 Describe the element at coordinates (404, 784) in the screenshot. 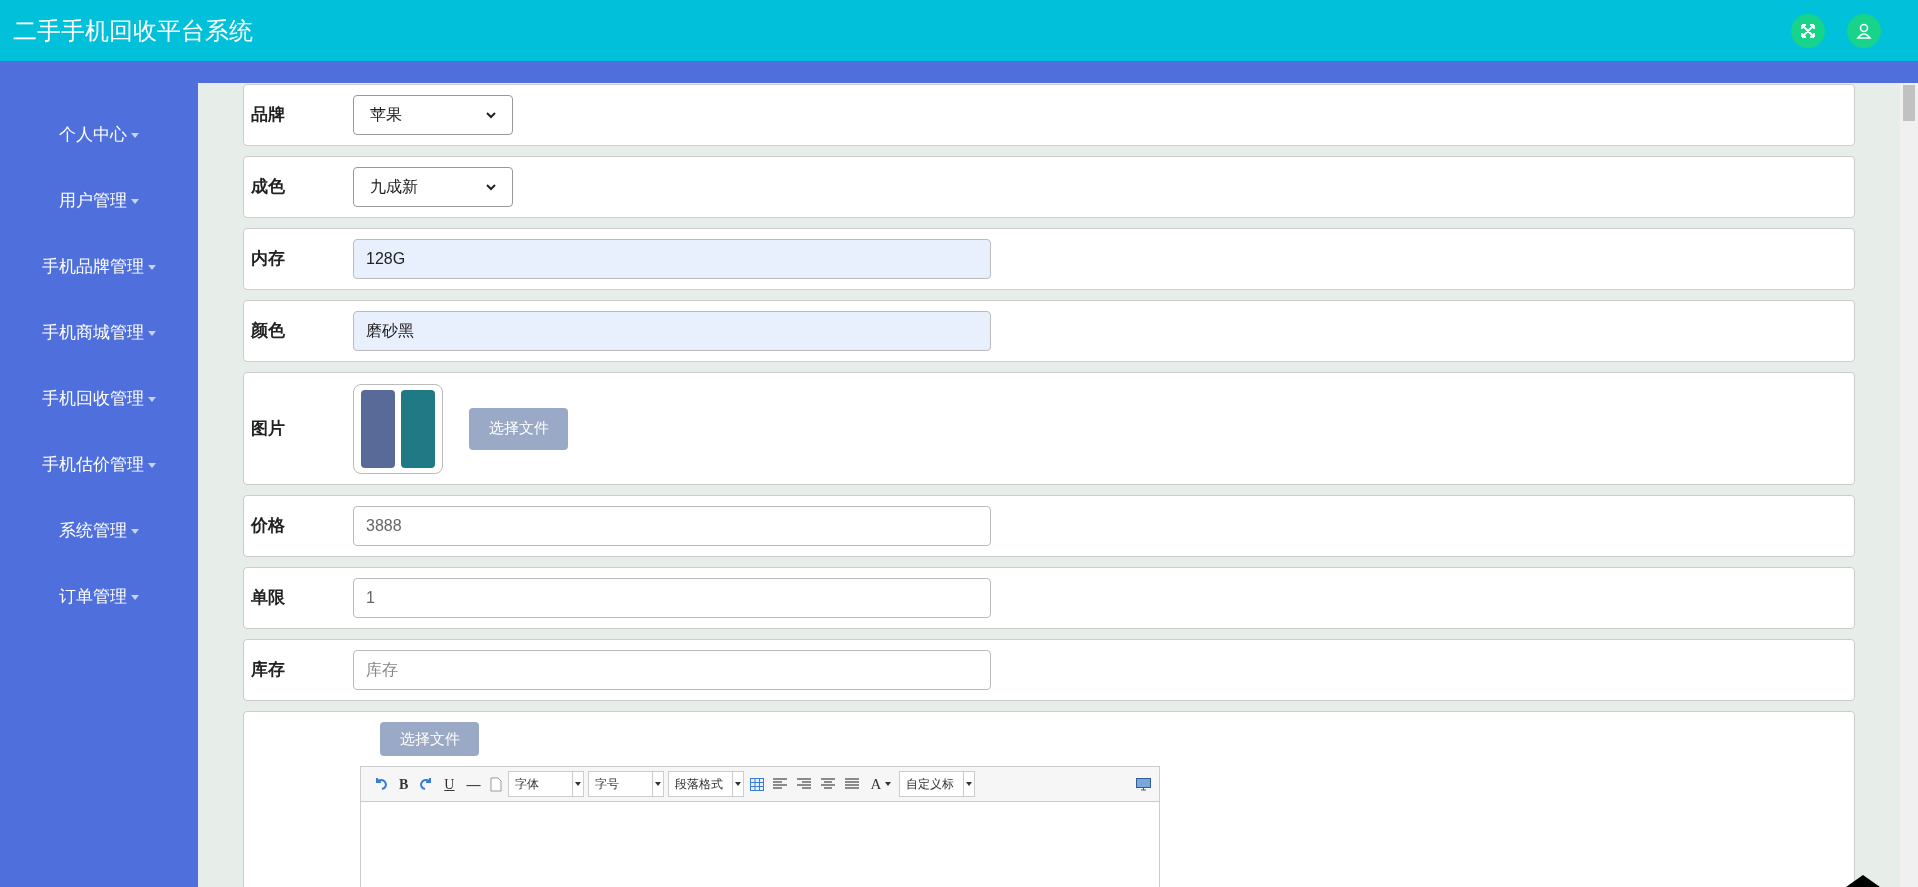

I see `toolbar-button: B` at that location.